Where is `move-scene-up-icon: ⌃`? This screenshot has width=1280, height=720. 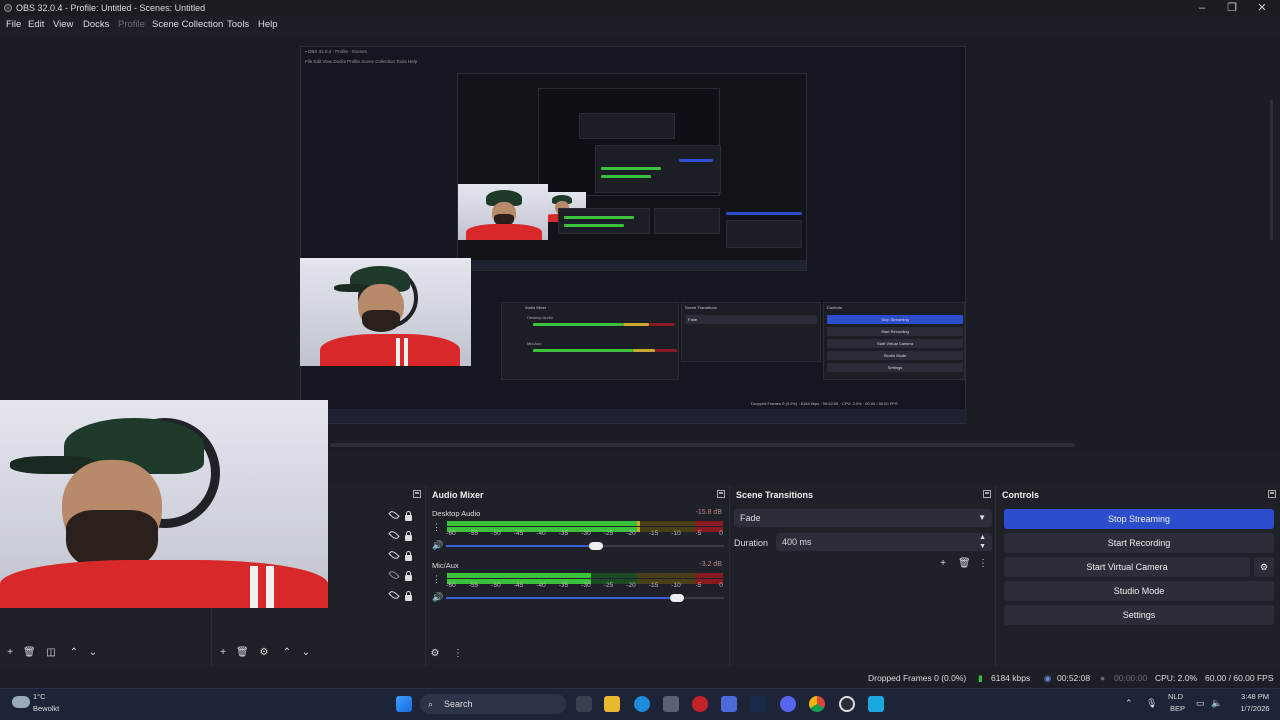 move-scene-up-icon: ⌃ is located at coordinates (74, 653).